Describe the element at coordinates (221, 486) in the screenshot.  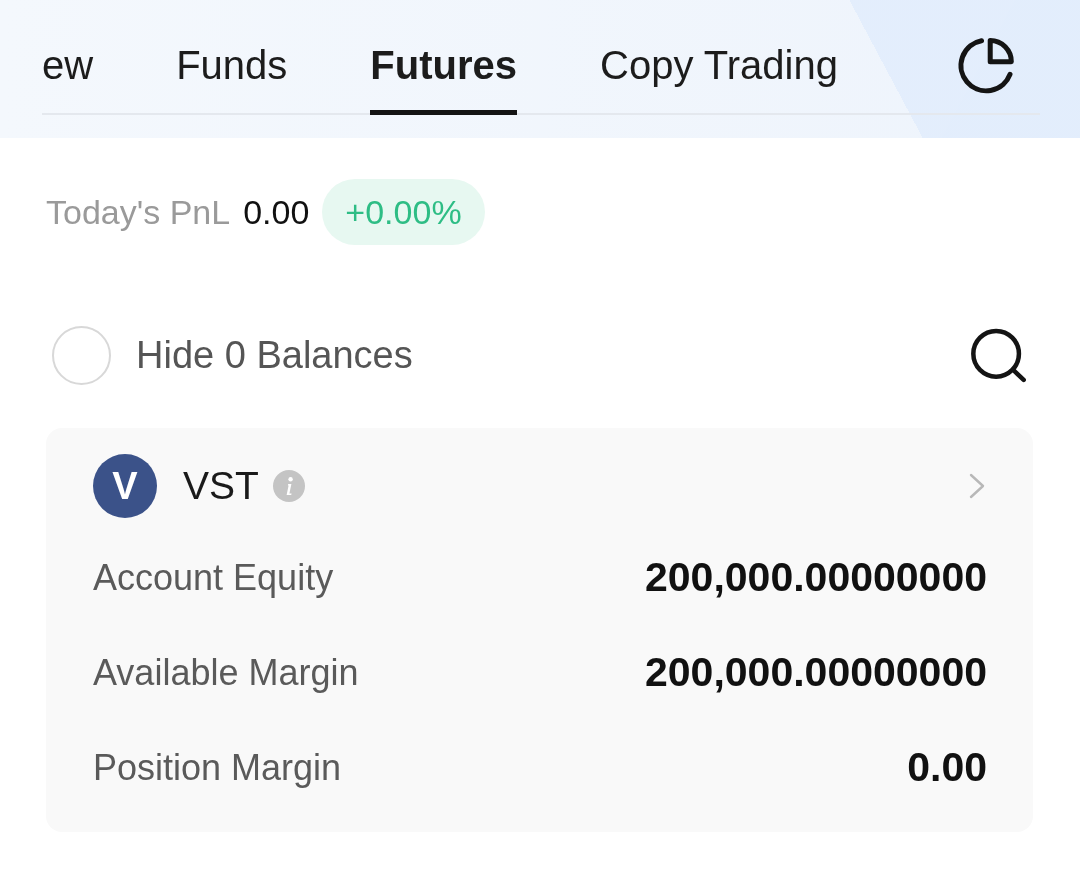
I see `coin-name: VST` at that location.